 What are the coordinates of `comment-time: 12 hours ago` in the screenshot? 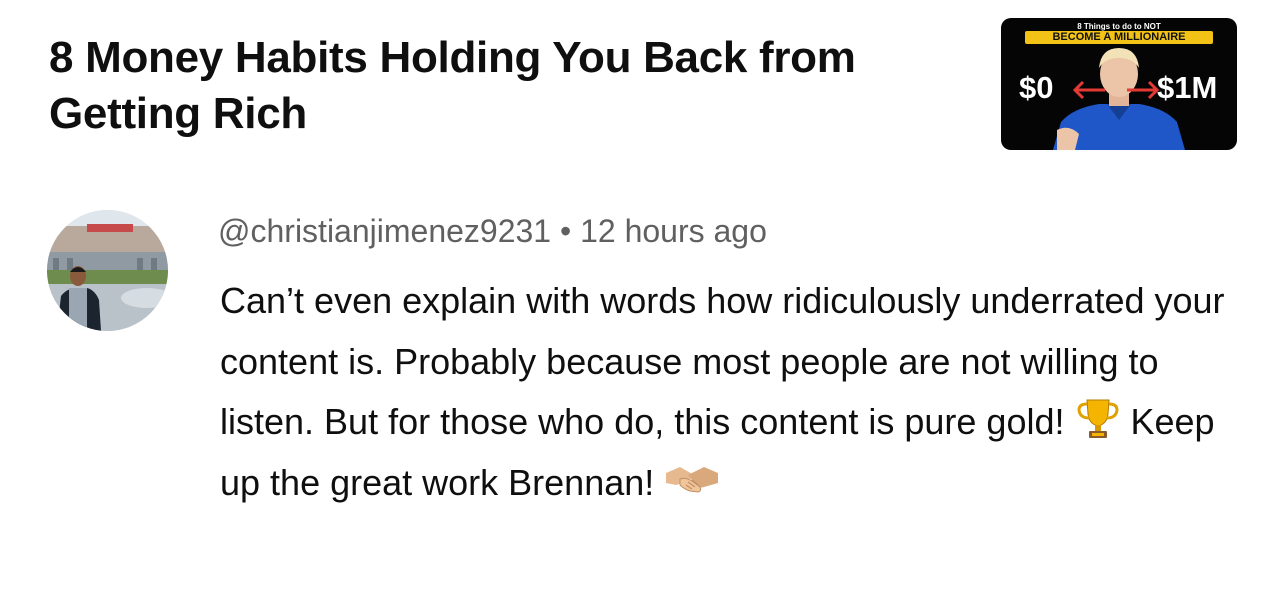 It's located at (673, 231).